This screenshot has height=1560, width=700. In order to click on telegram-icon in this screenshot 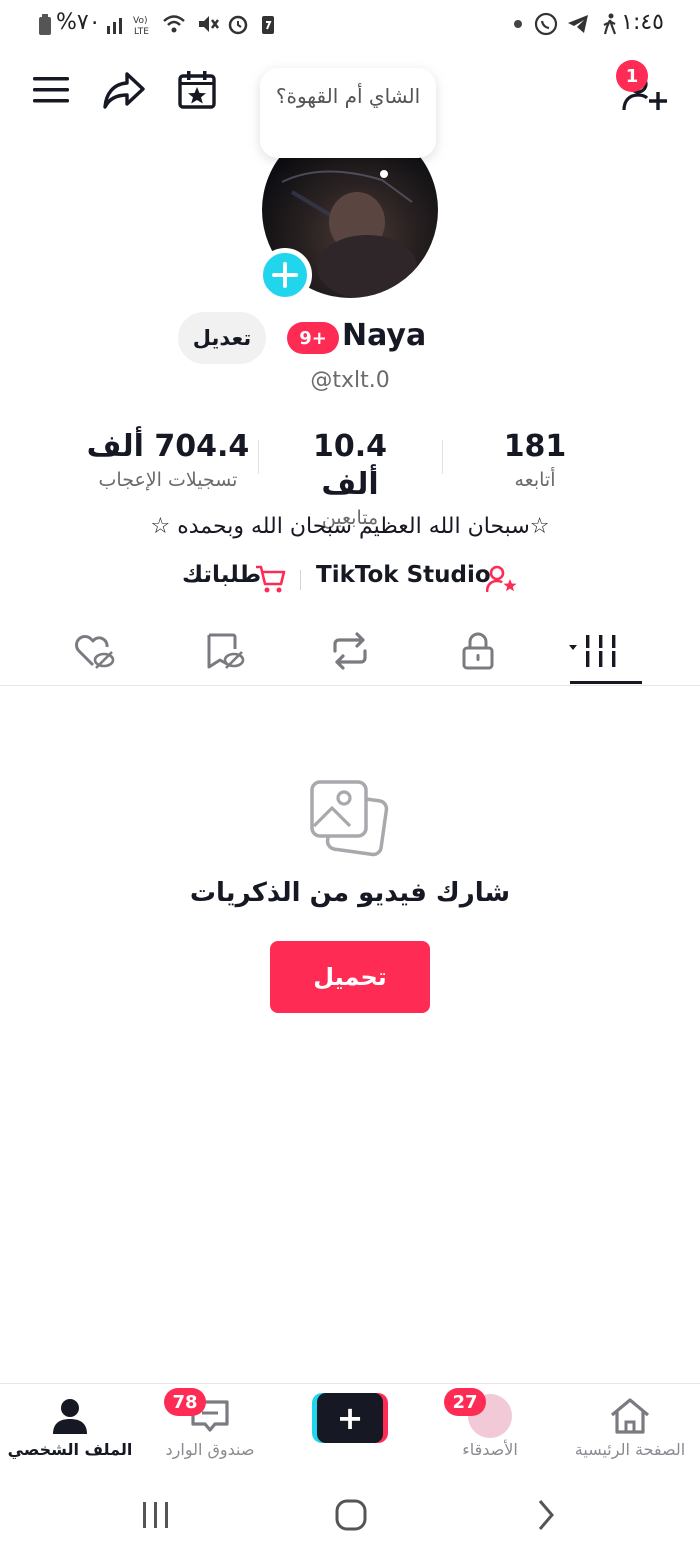, I will do `click(578, 24)`.